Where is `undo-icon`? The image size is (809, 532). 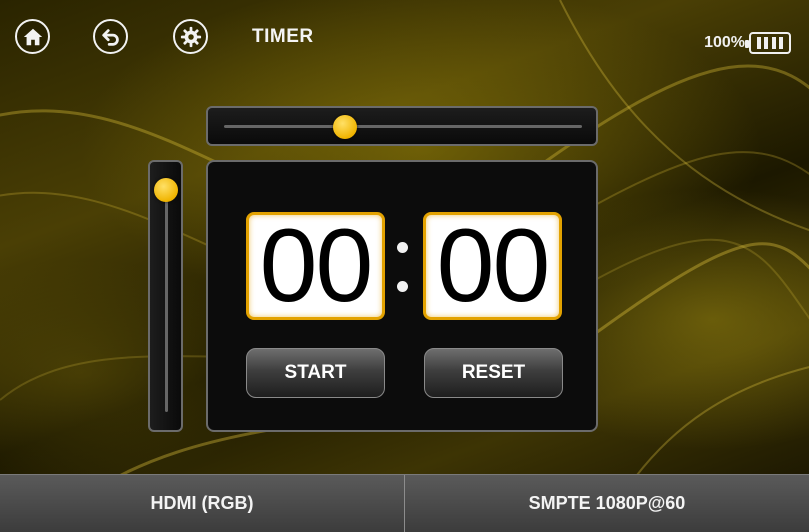
undo-icon is located at coordinates (110, 37).